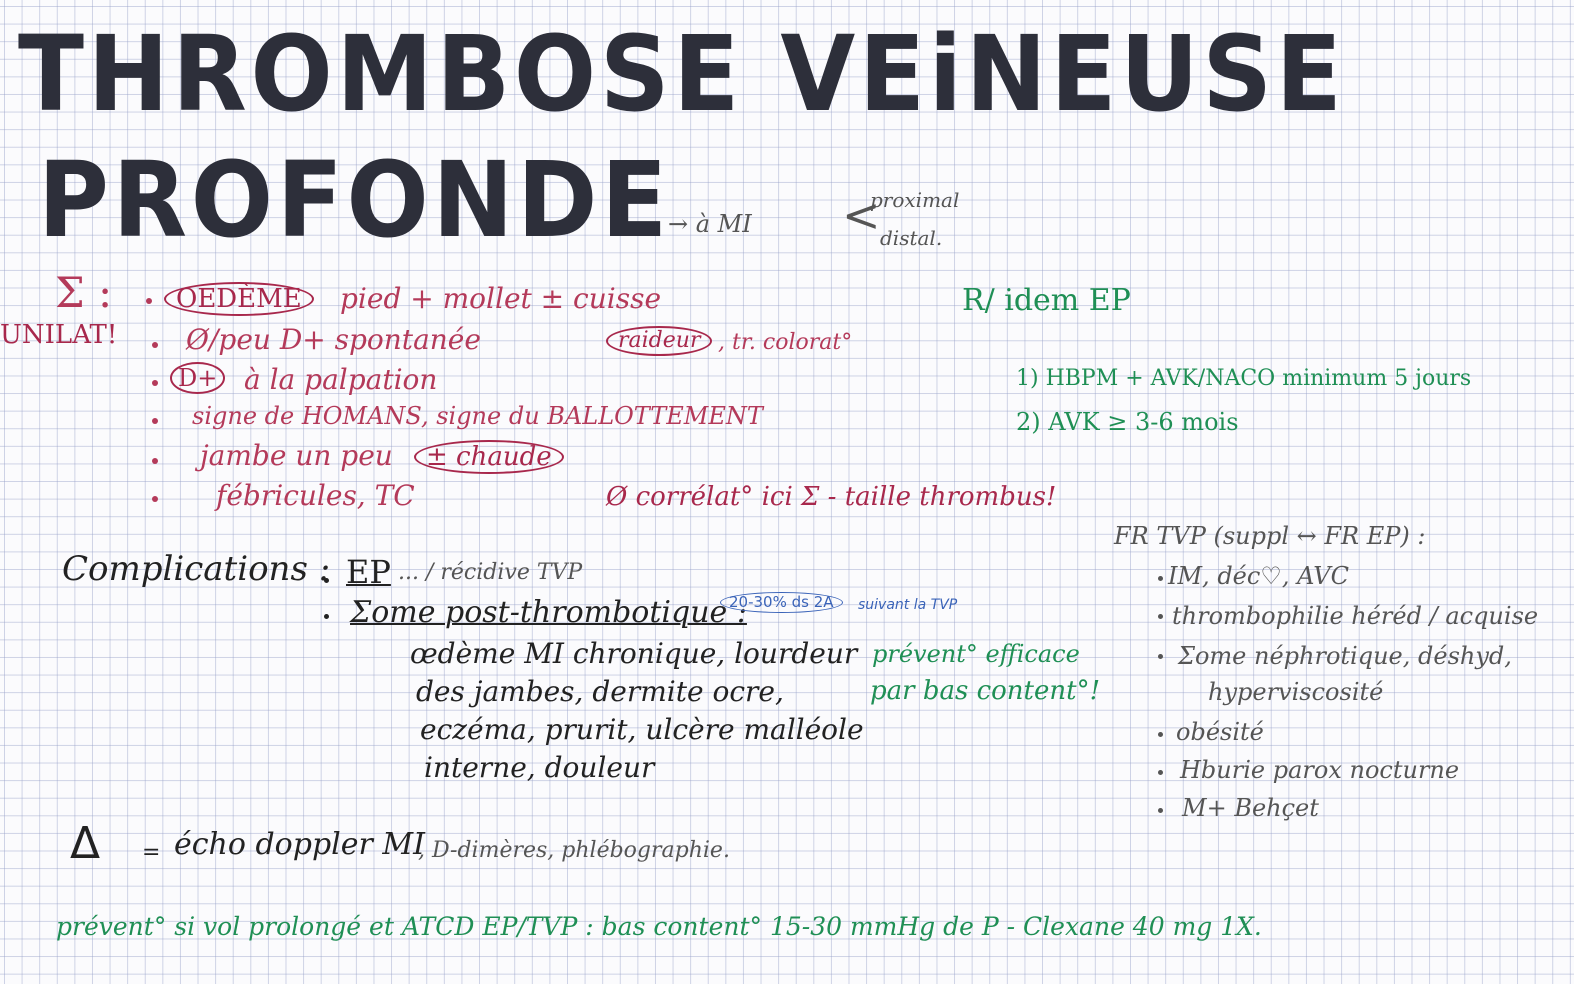  What do you see at coordinates (489, 457) in the screenshot?
I see `chaude-circled: ± chaude` at bounding box center [489, 457].